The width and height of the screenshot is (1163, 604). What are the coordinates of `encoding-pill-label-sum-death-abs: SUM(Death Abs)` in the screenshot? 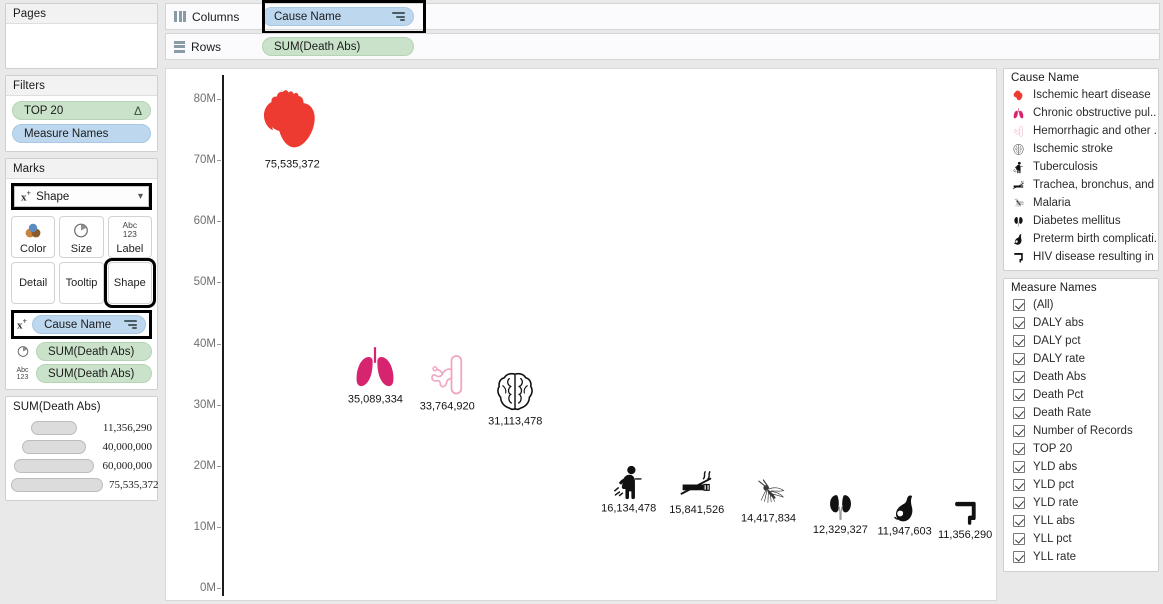 It's located at (94, 373).